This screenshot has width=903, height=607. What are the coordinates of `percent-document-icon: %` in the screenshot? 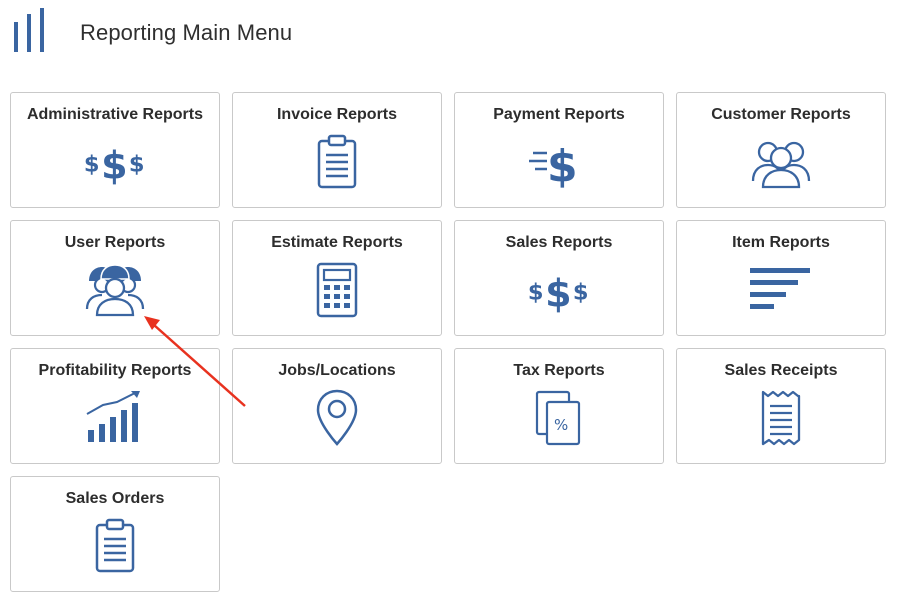 It's located at (559, 418).